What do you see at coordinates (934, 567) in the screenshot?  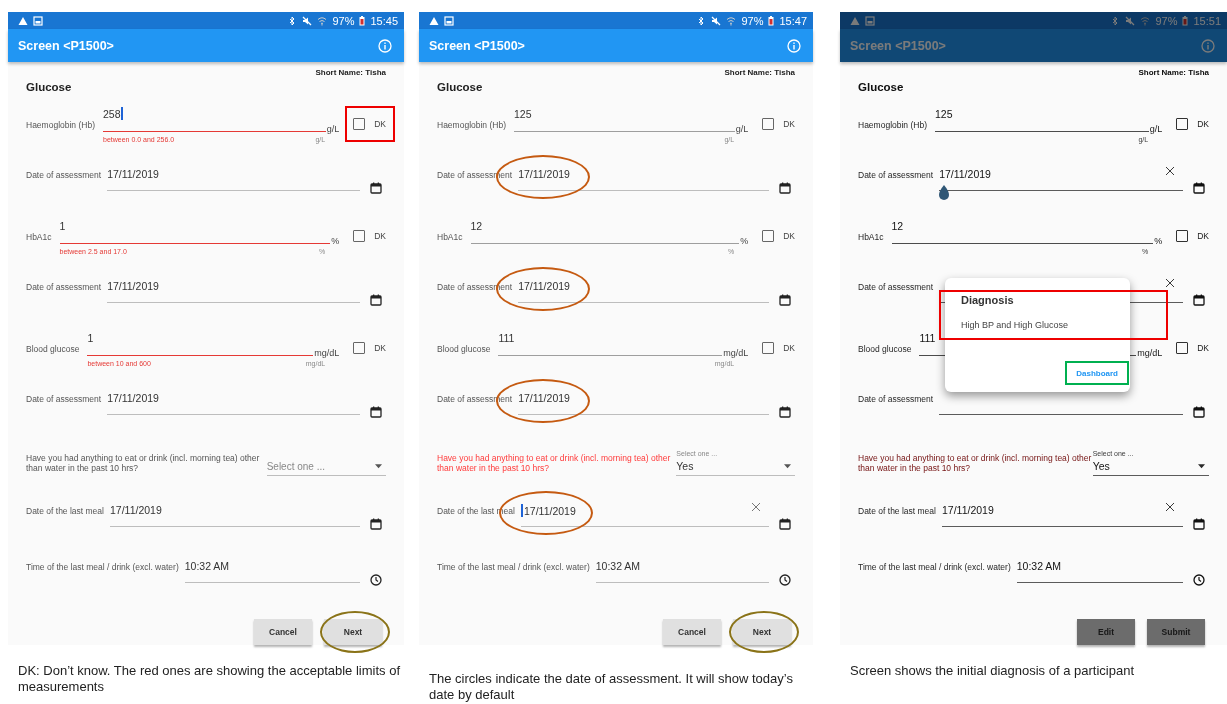 I see `field-label: Time of the last meal / drink (excl. water)` at bounding box center [934, 567].